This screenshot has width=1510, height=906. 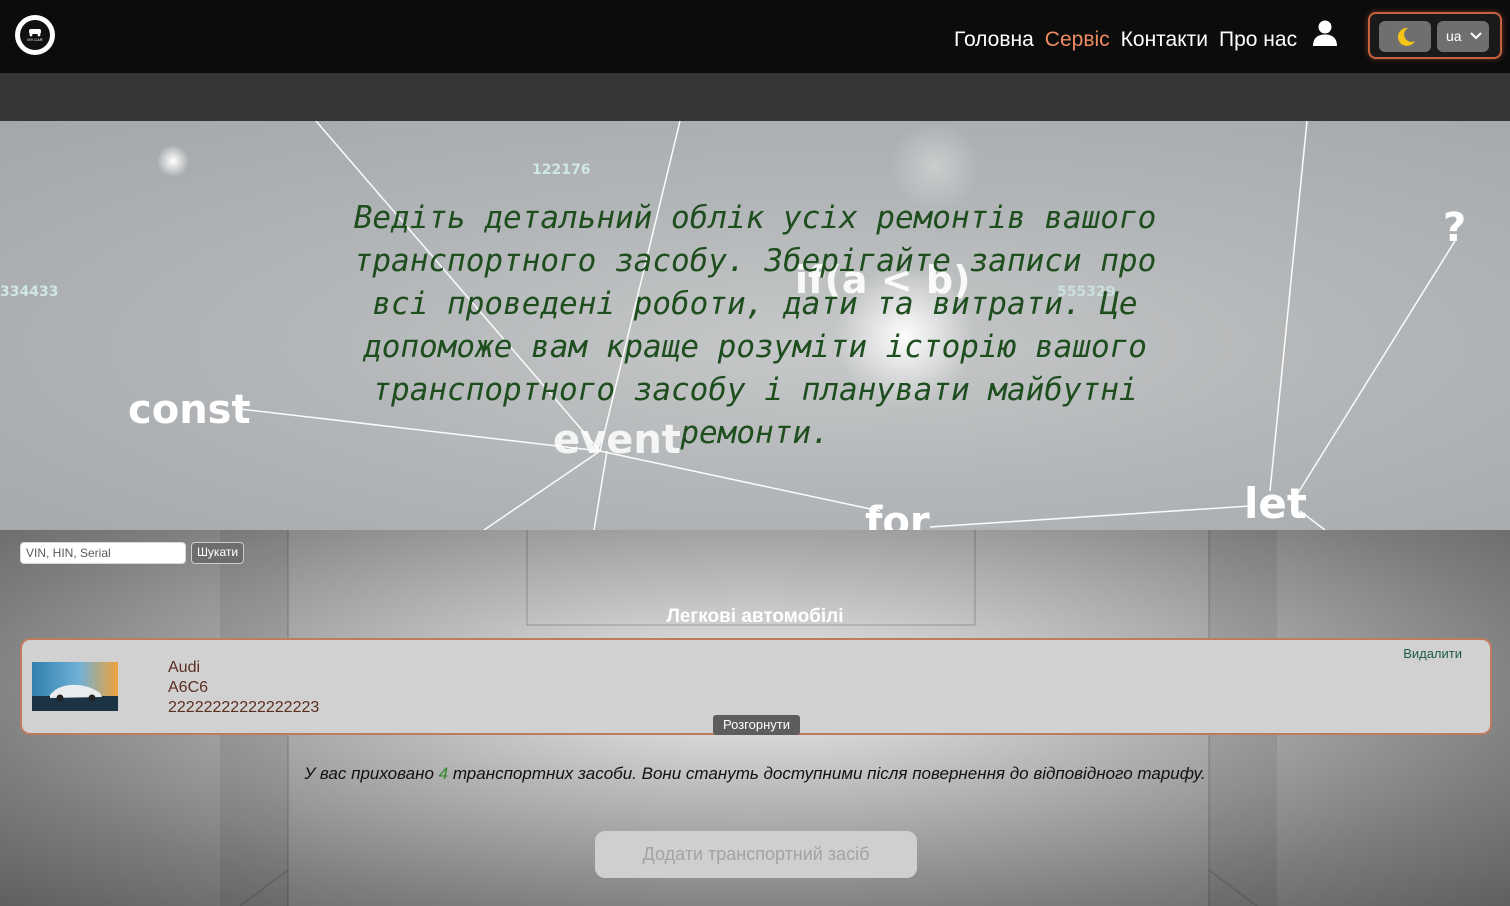 What do you see at coordinates (1454, 36) in the screenshot?
I see `language-value: ua` at bounding box center [1454, 36].